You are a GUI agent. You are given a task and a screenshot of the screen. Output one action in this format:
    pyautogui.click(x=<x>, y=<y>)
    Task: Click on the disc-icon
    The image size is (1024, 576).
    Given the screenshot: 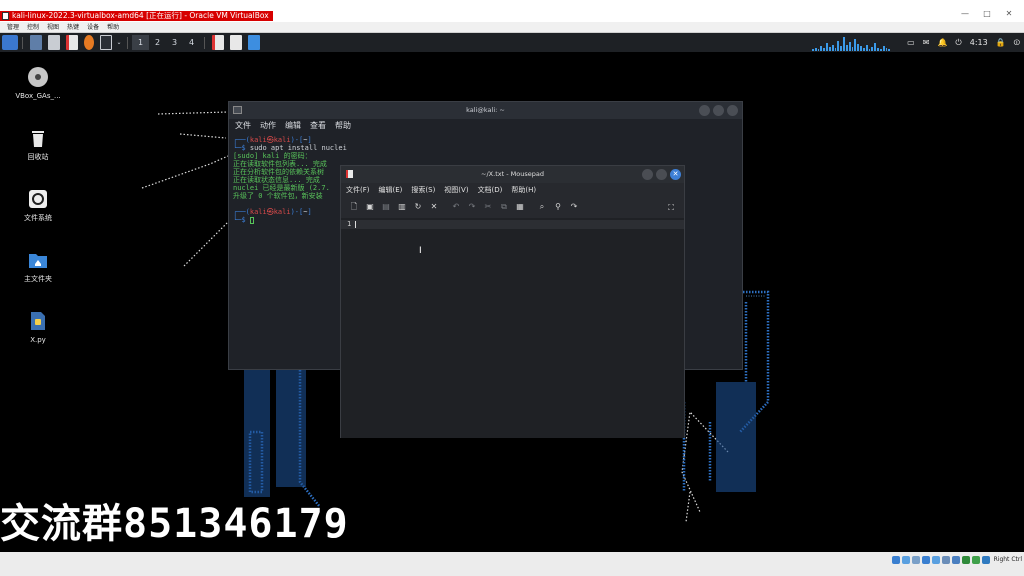 What is the action you would take?
    pyautogui.click(x=38, y=77)
    